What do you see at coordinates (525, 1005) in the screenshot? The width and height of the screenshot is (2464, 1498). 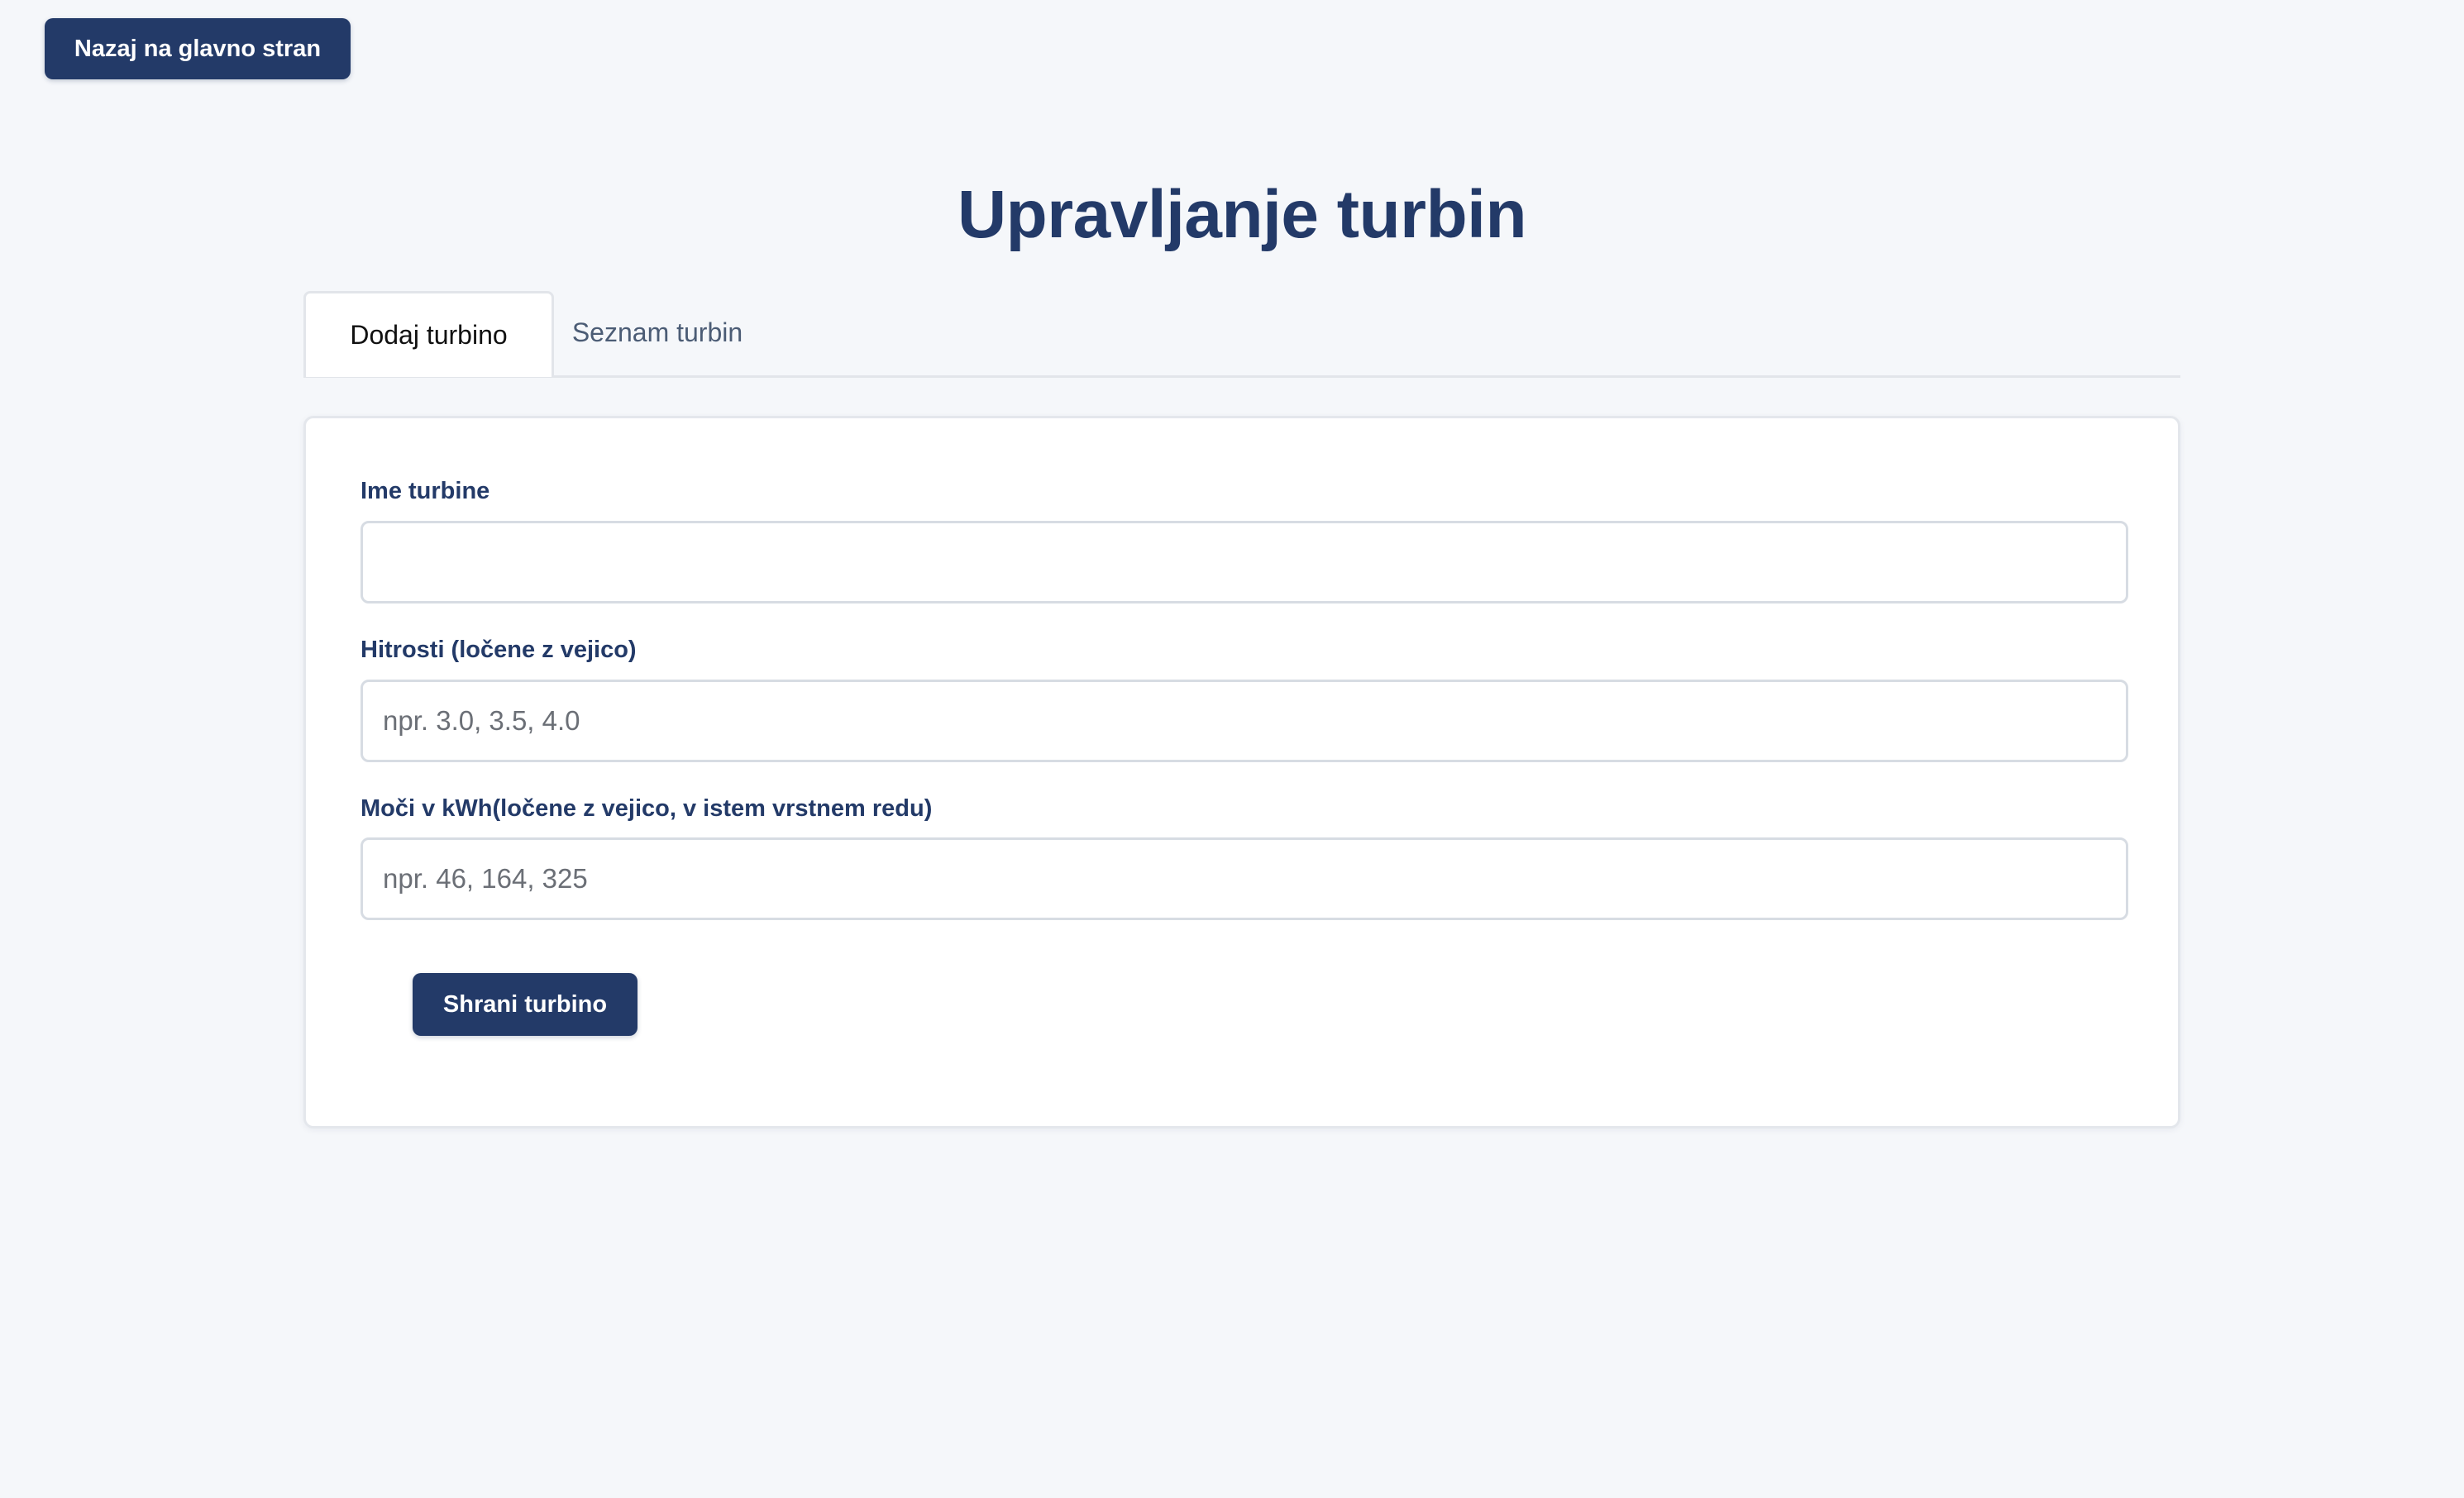 I see `save-turbine-button: Shrani turbino` at bounding box center [525, 1005].